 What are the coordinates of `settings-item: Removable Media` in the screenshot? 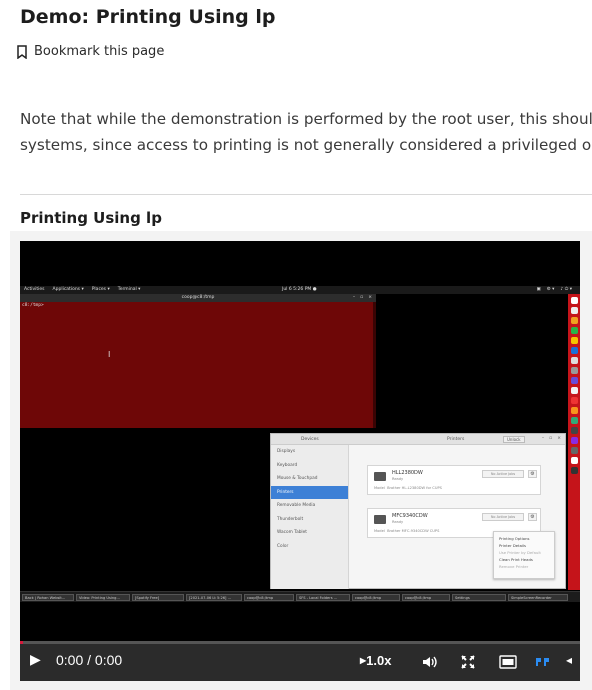 It's located at (296, 505).